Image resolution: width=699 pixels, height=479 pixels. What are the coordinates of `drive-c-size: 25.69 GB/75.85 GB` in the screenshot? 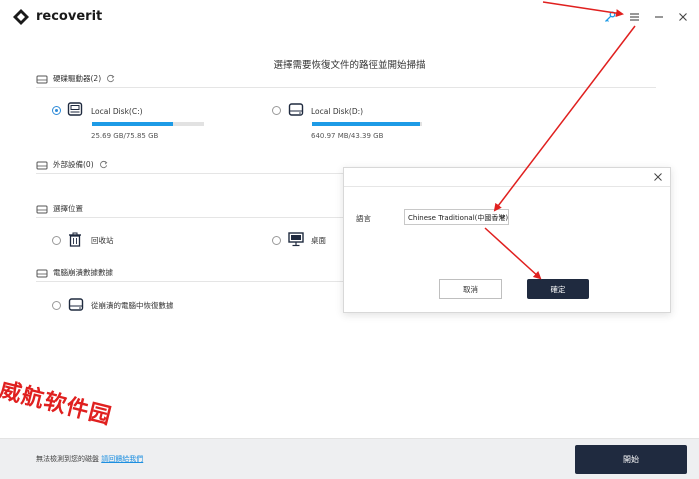 It's located at (125, 136).